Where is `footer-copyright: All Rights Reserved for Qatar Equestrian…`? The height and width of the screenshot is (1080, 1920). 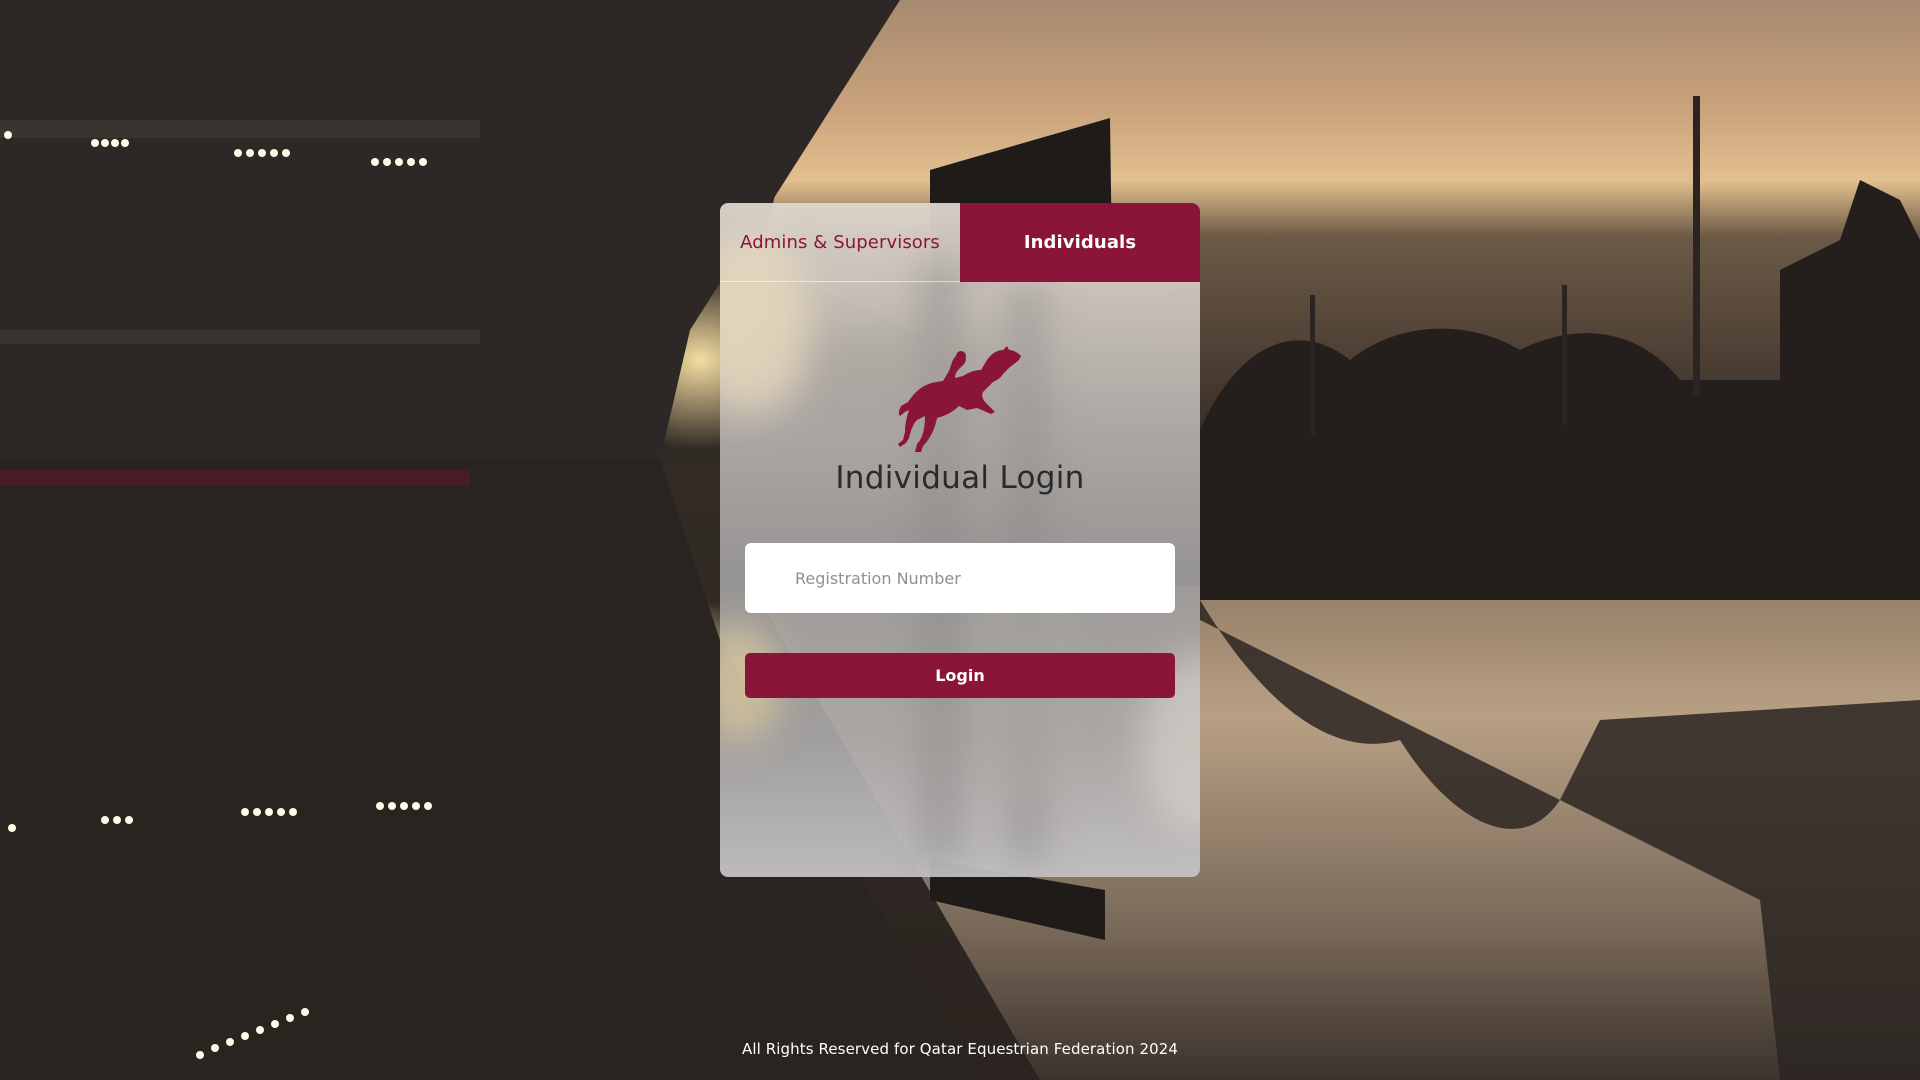 footer-copyright: All Rights Reserved for Qatar Equestrian… is located at coordinates (960, 1049).